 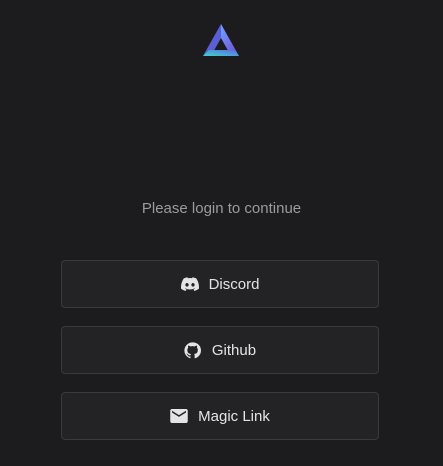 I want to click on magic-link-login-button: Magic Link, so click(x=220, y=416).